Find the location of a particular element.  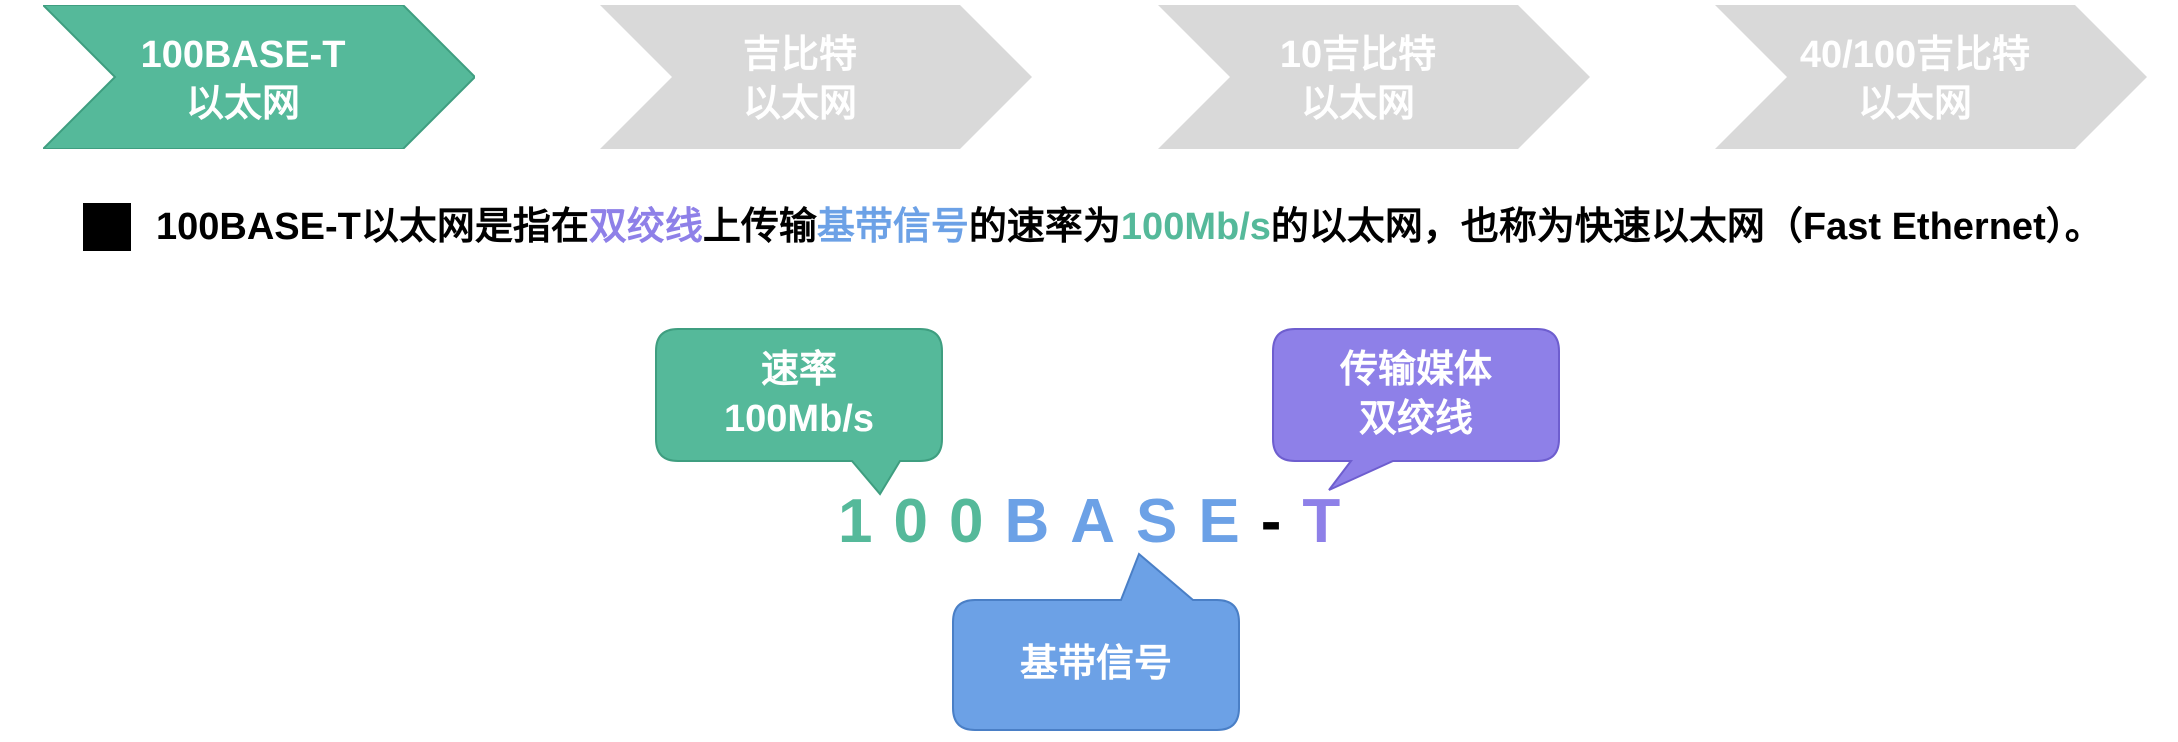

sentence-part: 的以太网，也称为快速以太网（Fast Ethernet）。 is located at coordinates (1686, 227).